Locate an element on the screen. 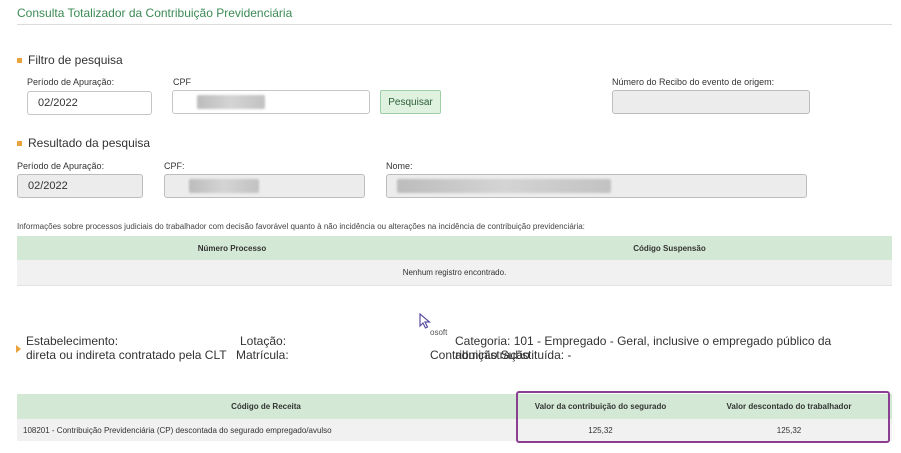 This screenshot has width=901, height=453. highlight-box is located at coordinates (703, 417).